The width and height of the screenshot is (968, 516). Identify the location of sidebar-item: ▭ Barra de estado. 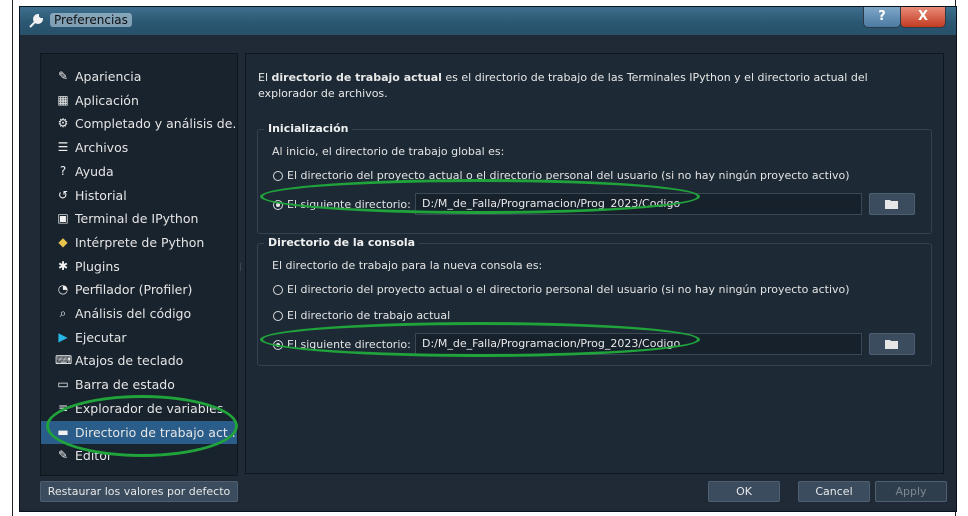
(139, 384).